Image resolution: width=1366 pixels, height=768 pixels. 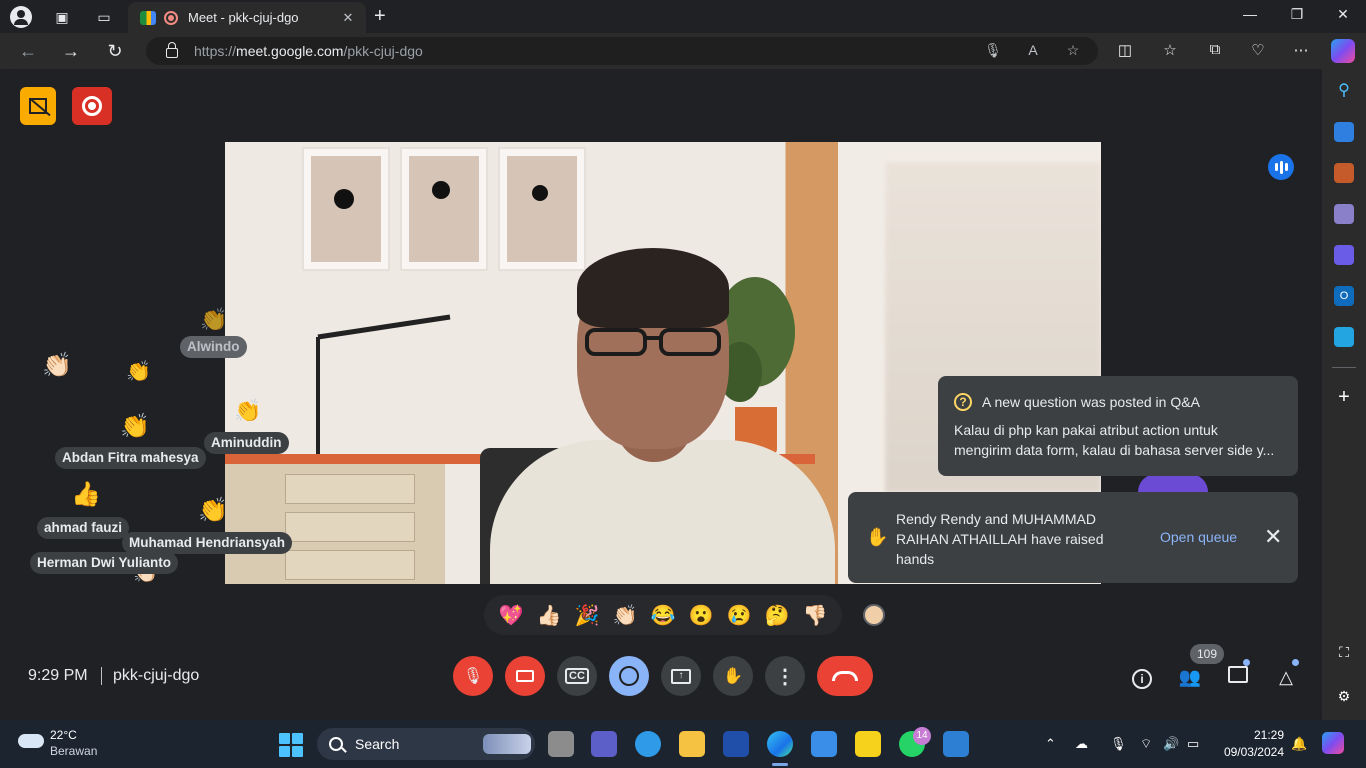 What do you see at coordinates (1344, 173) in the screenshot?
I see `tools-icon` at bounding box center [1344, 173].